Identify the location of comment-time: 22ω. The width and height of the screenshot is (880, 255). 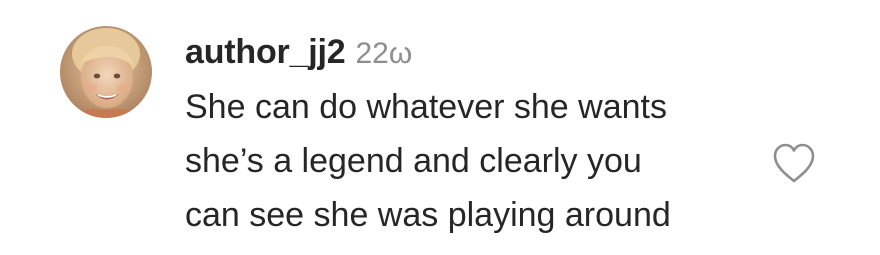
(383, 54).